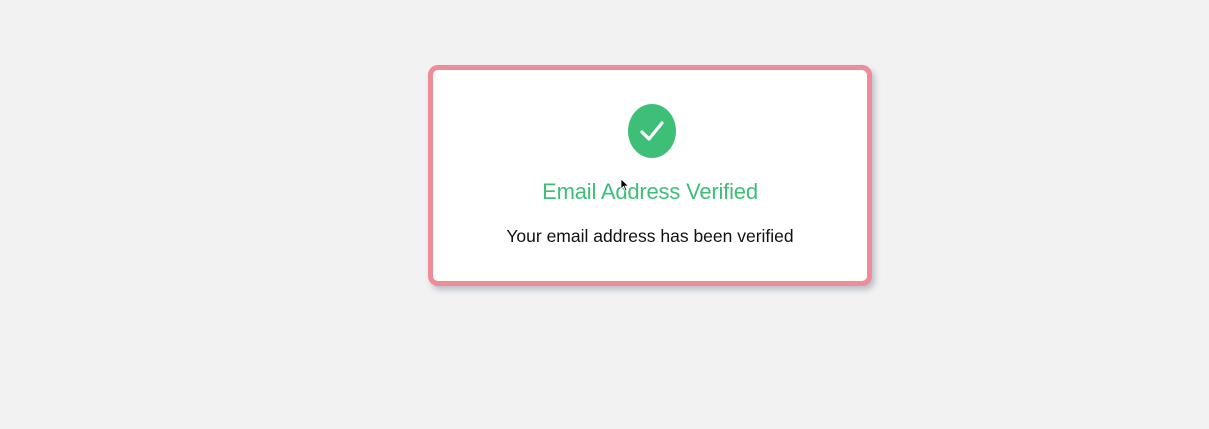  I want to click on checkmark-circle-icon, so click(652, 131).